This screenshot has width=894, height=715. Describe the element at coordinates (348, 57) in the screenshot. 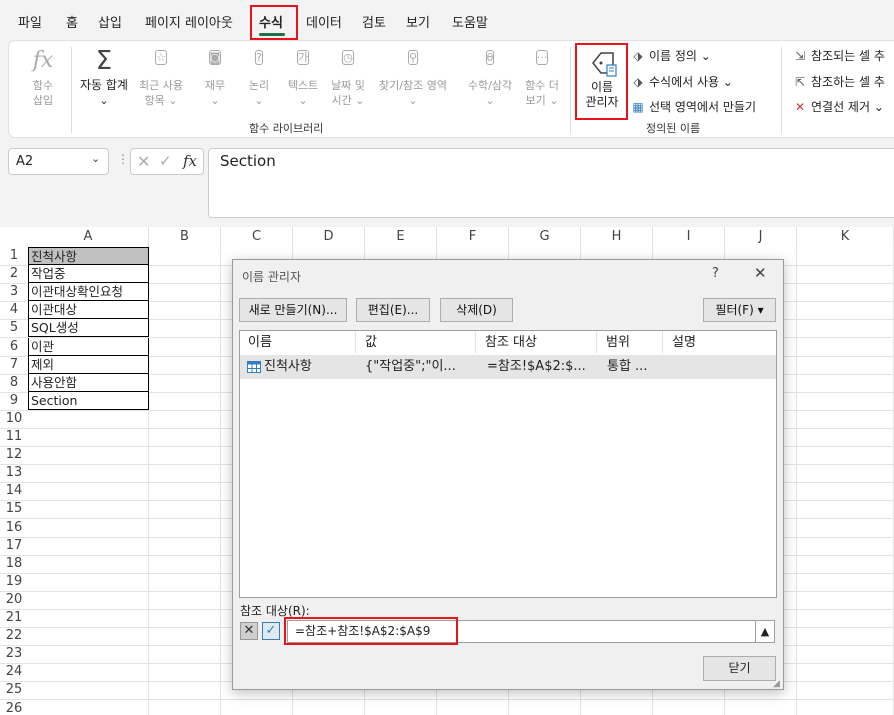

I see `clock-book-icon: ◷` at that location.